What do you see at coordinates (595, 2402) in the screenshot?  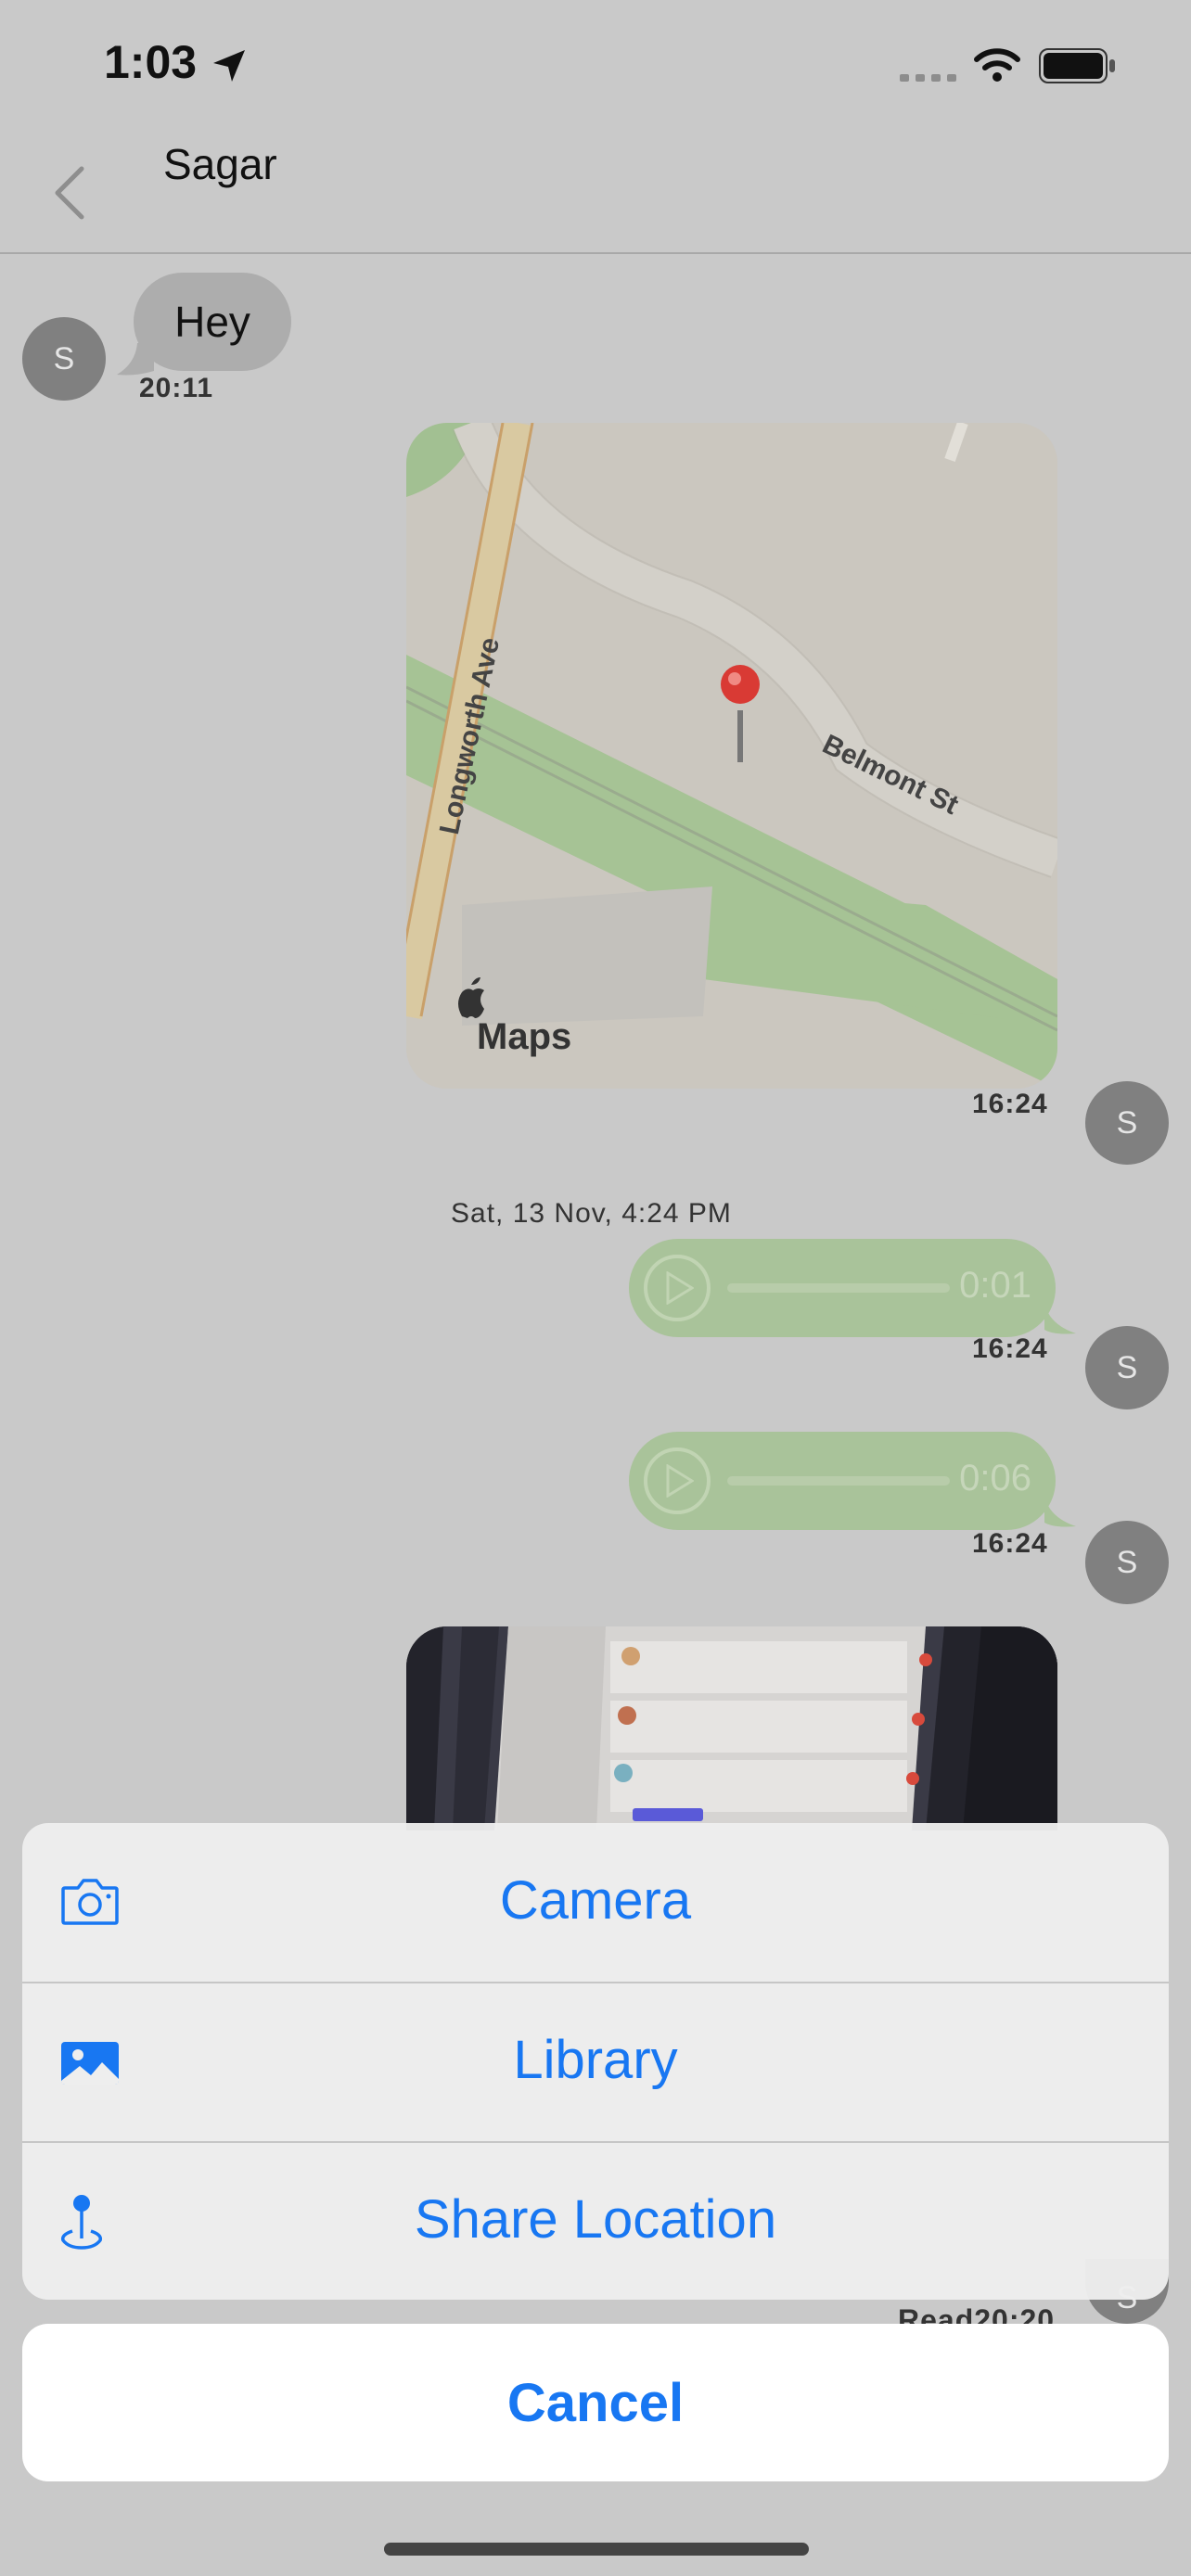 I see `cancel-button: Cancel` at bounding box center [595, 2402].